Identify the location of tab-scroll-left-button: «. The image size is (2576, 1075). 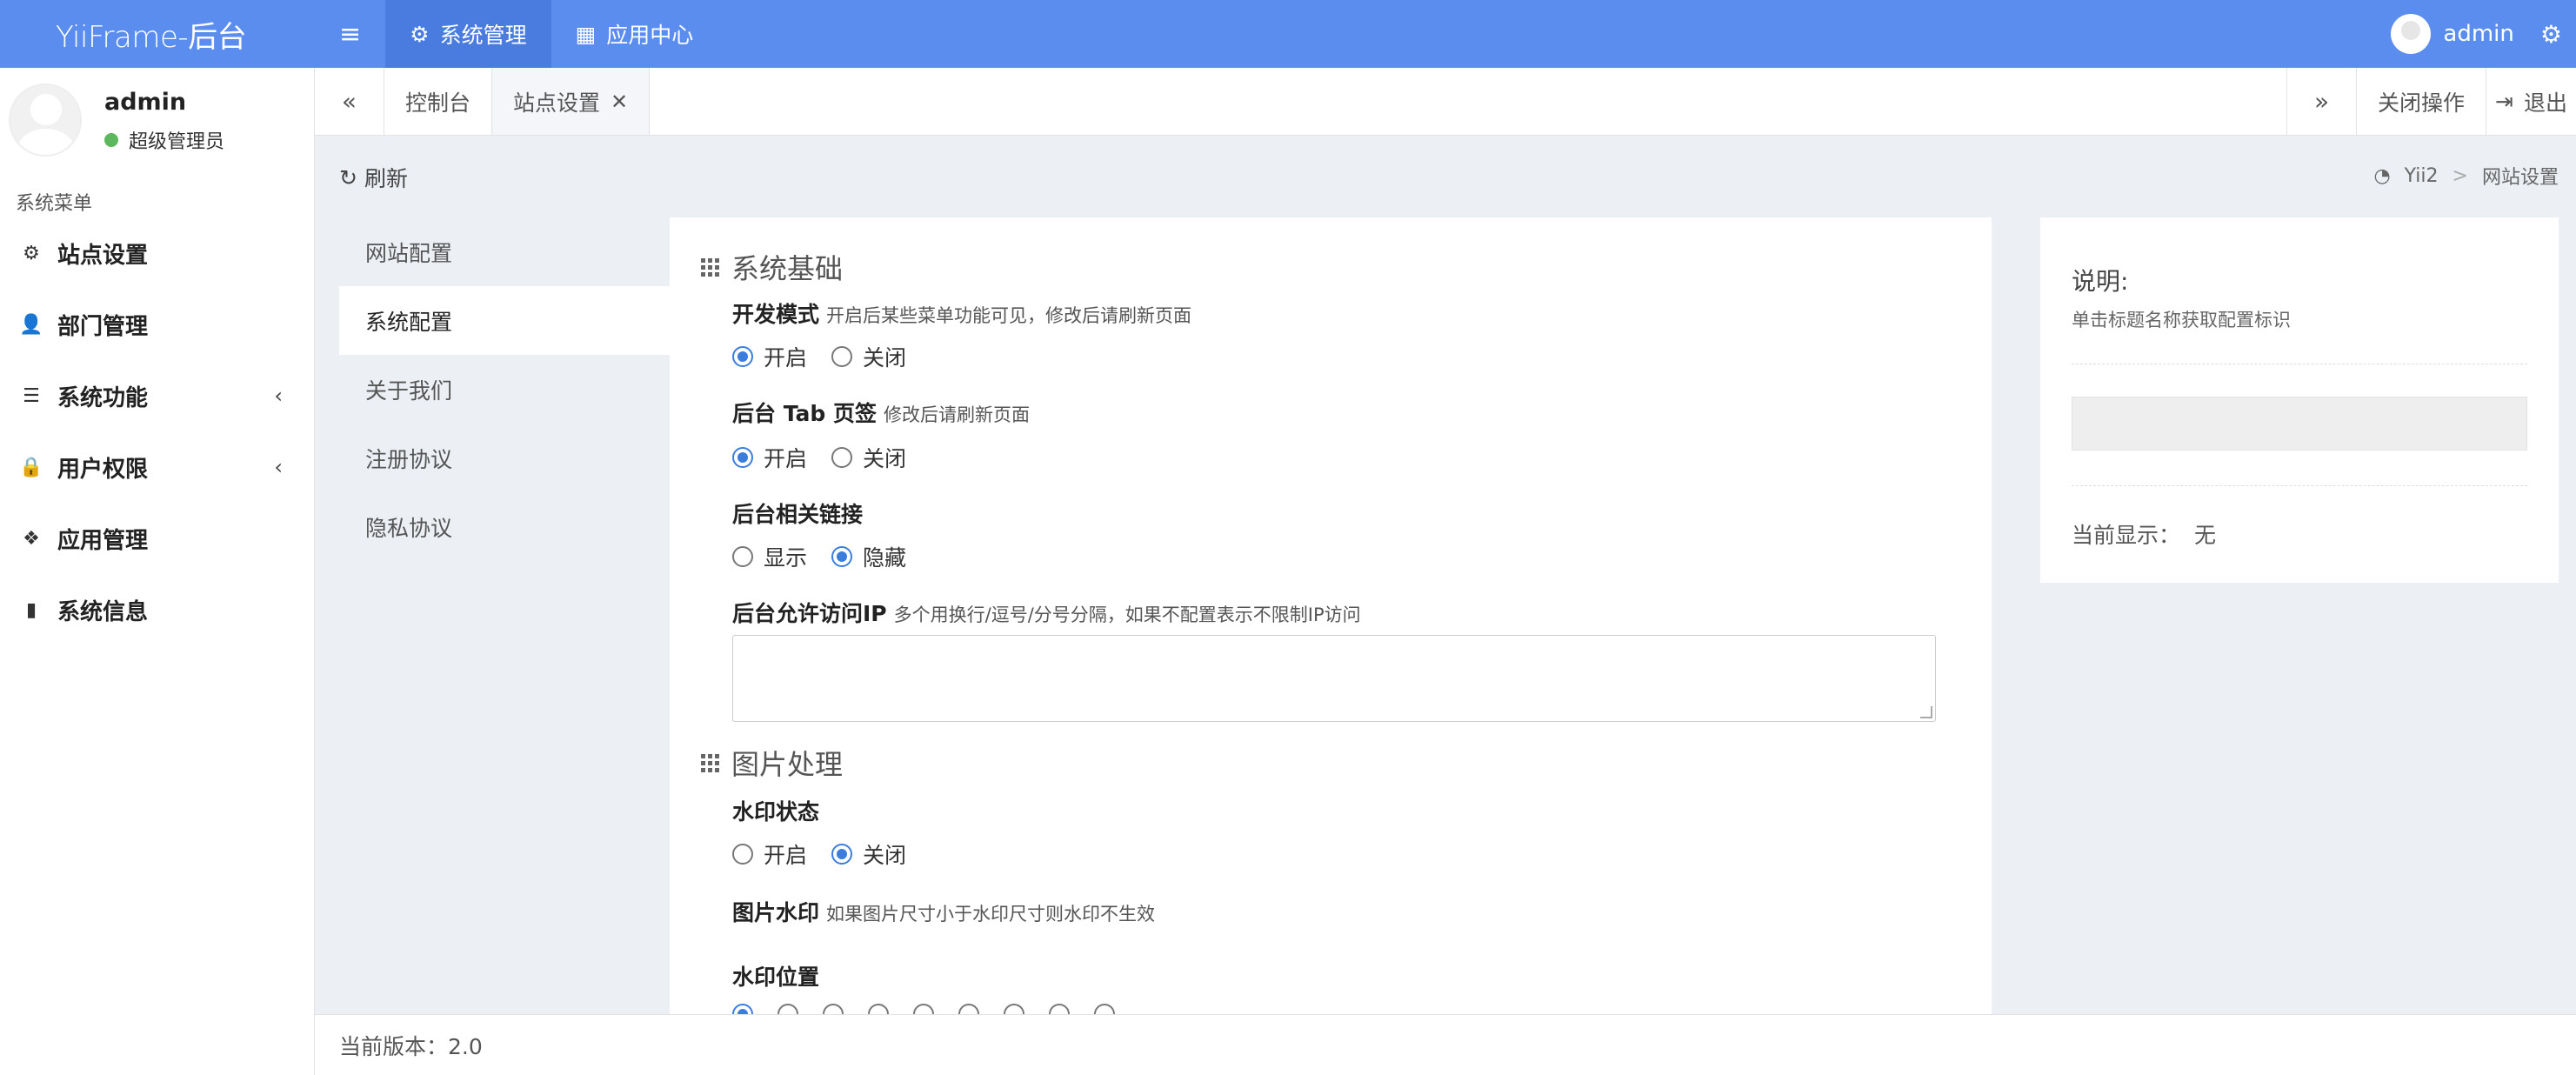
(350, 101).